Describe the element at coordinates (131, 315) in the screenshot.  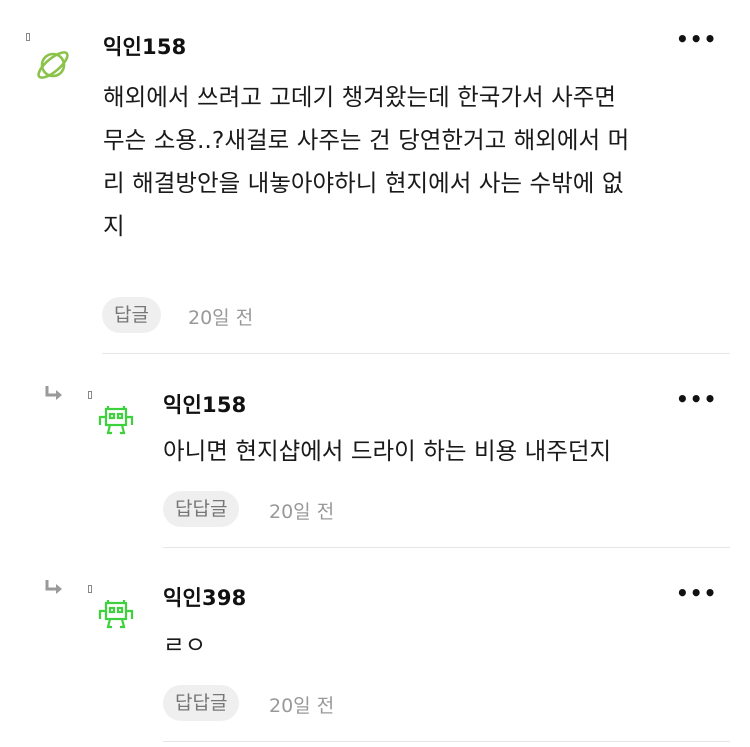
I see `reply-button: 답글` at that location.